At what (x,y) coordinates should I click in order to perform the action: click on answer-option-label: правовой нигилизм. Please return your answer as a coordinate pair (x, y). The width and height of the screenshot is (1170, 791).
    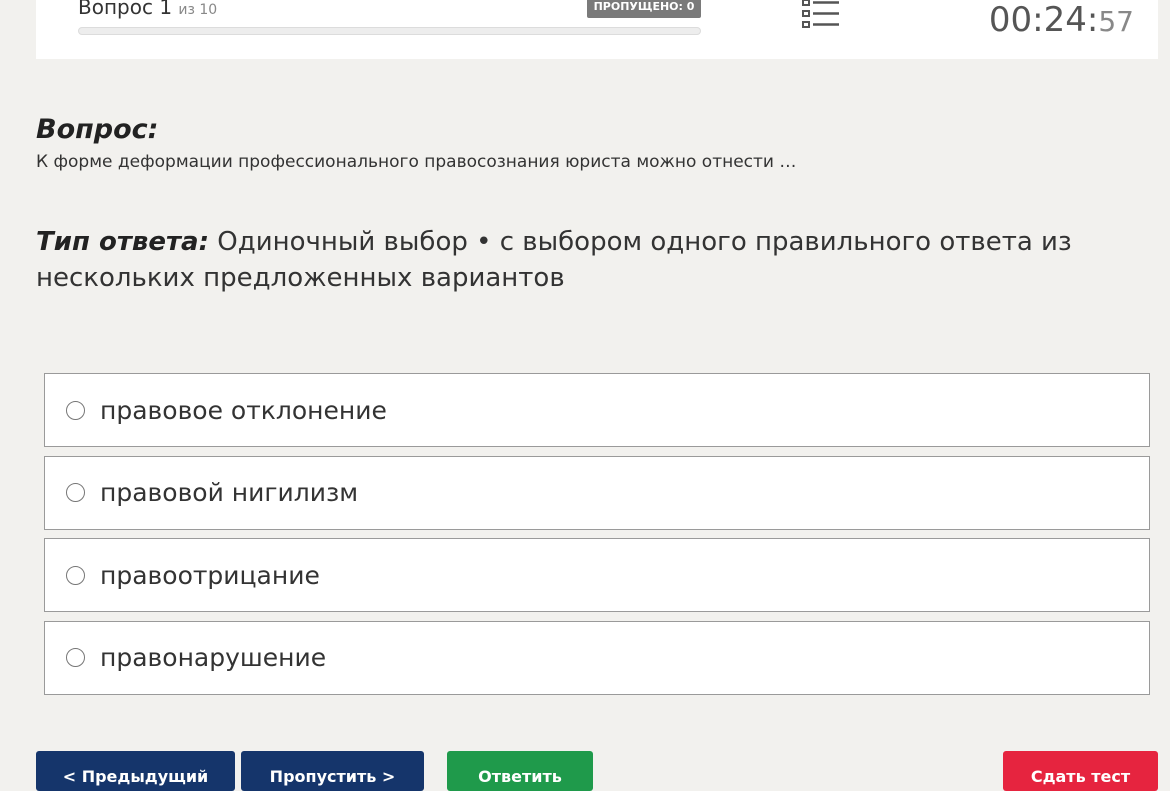
    Looking at the image, I should click on (229, 492).